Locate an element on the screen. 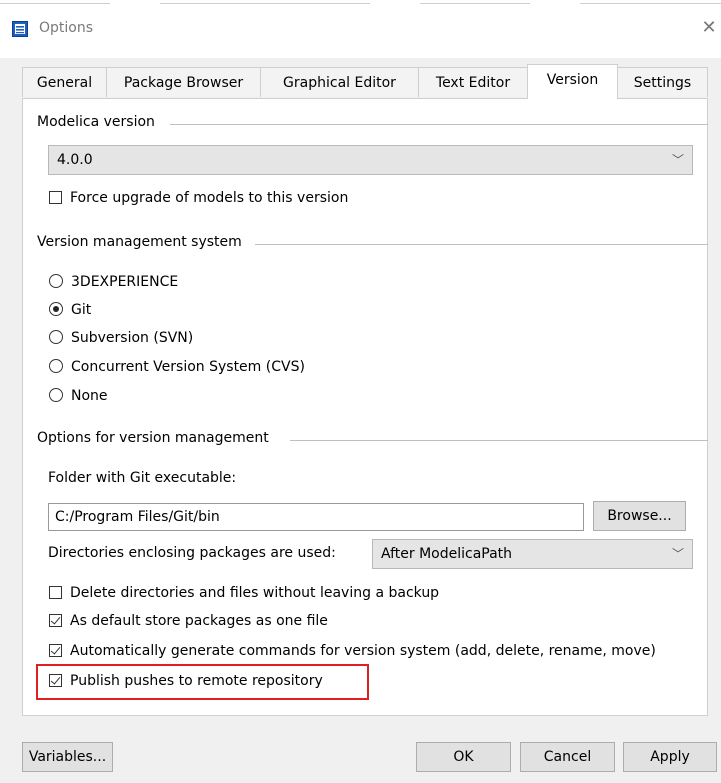  ok-button: OK is located at coordinates (463, 757).